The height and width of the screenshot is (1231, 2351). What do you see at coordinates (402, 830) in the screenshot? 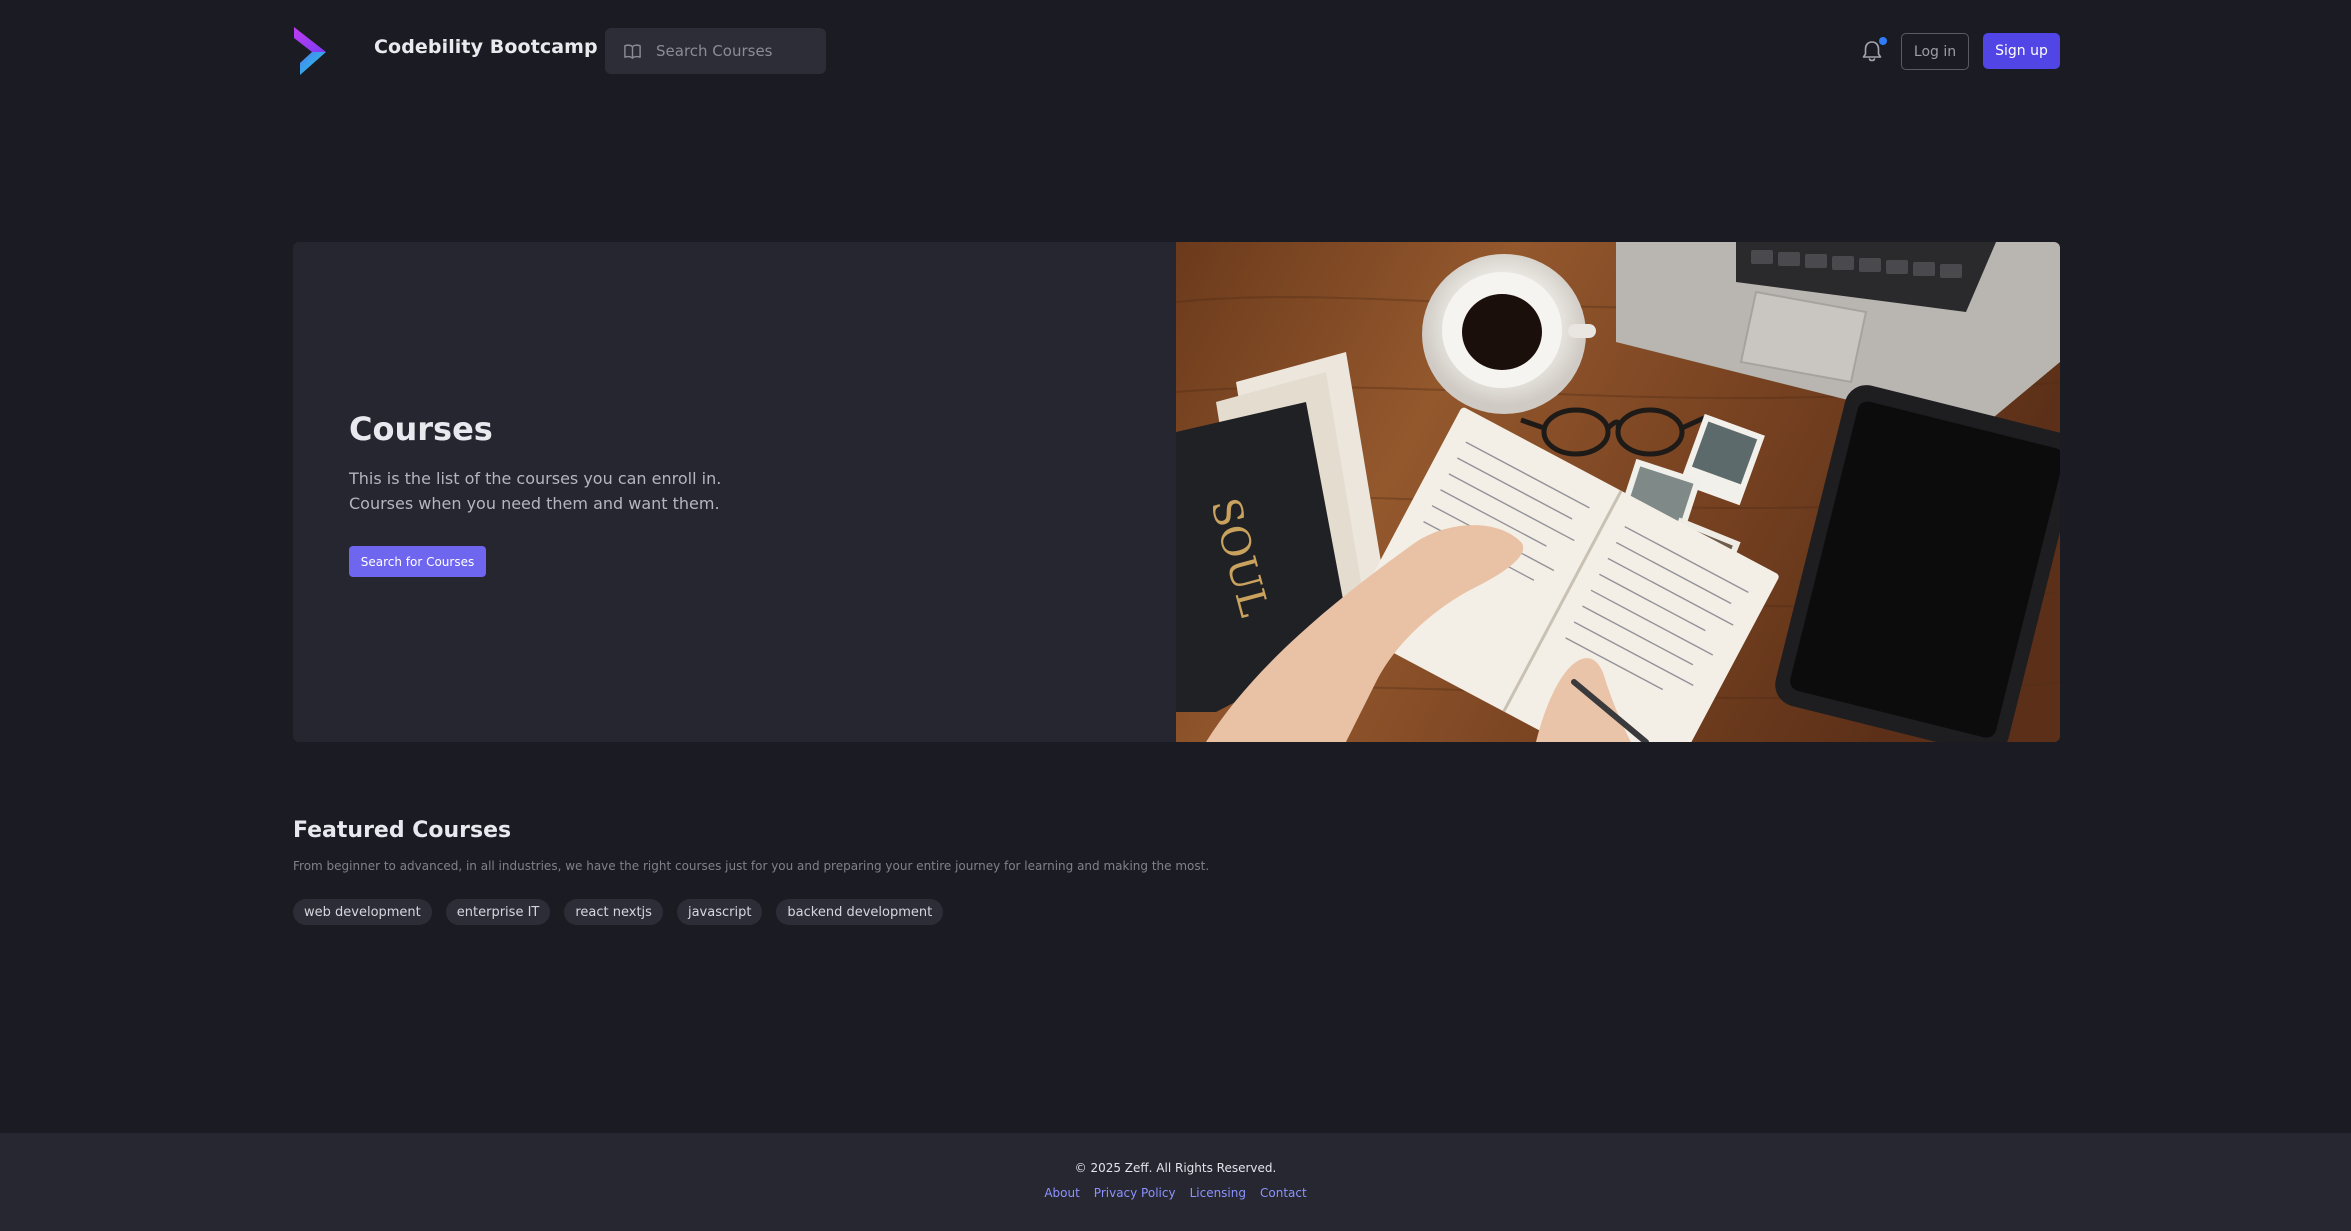
I see `featured-title: Featured Courses` at bounding box center [402, 830].